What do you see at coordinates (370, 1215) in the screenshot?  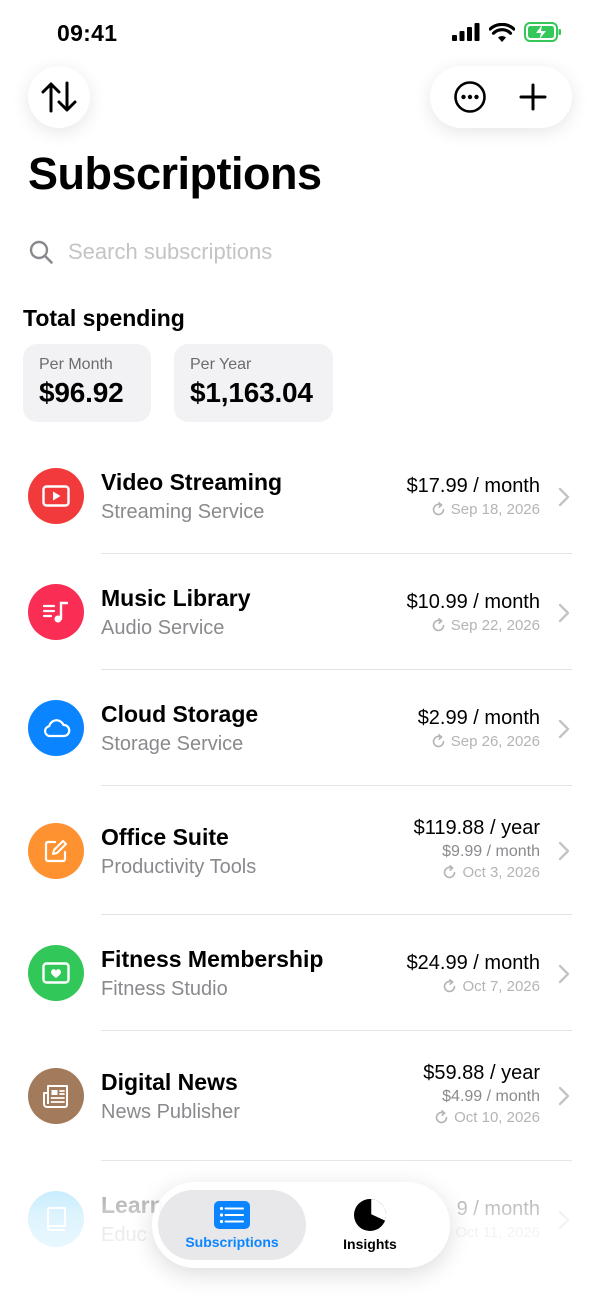 I see `pie-chart-icon` at bounding box center [370, 1215].